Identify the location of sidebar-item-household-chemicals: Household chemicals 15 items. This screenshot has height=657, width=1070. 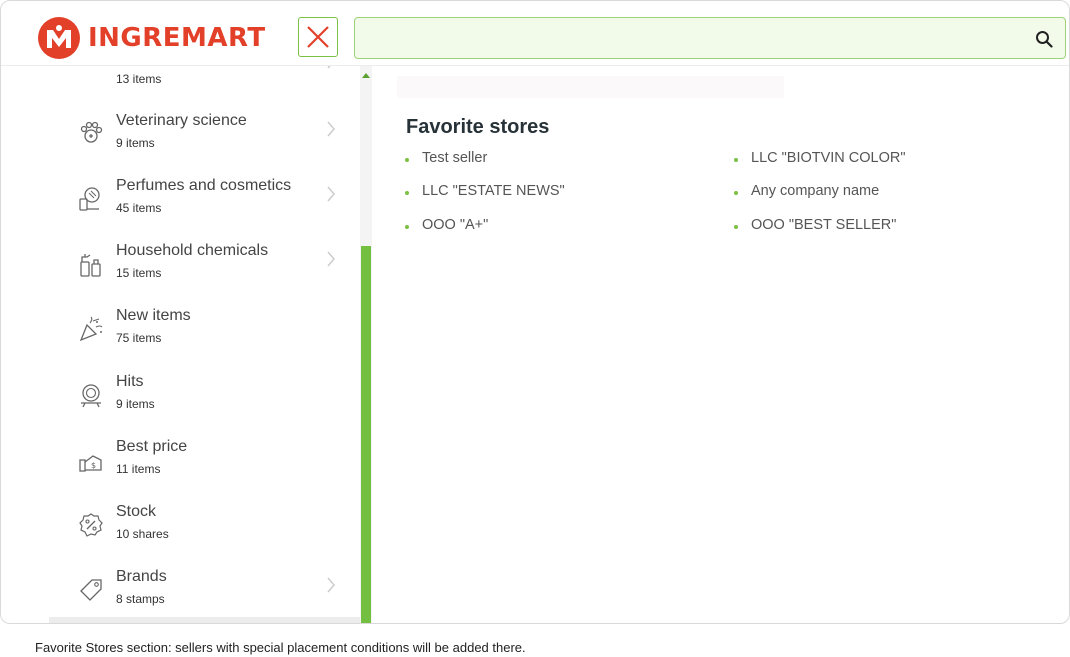
(180, 274).